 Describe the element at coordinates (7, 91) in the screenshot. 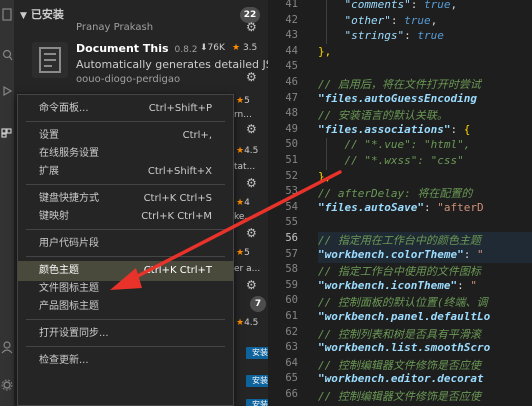

I see `run-debug-icon` at that location.